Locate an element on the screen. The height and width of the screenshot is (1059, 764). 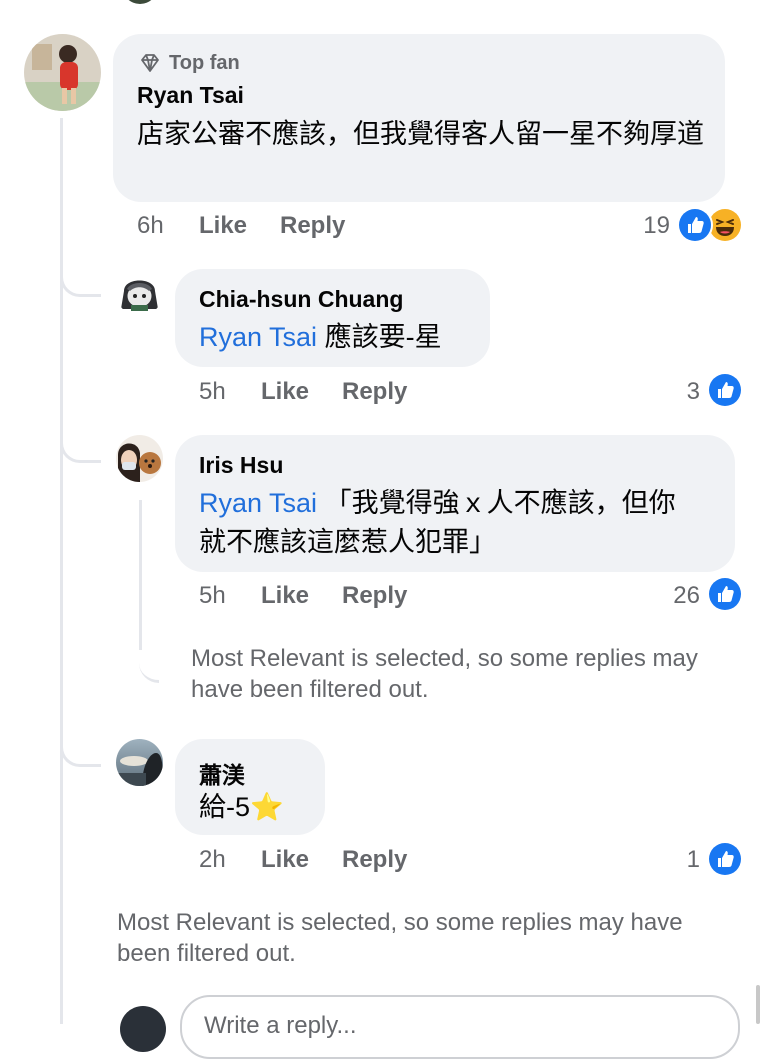
top-fan-badge: Top fan is located at coordinates (204, 63).